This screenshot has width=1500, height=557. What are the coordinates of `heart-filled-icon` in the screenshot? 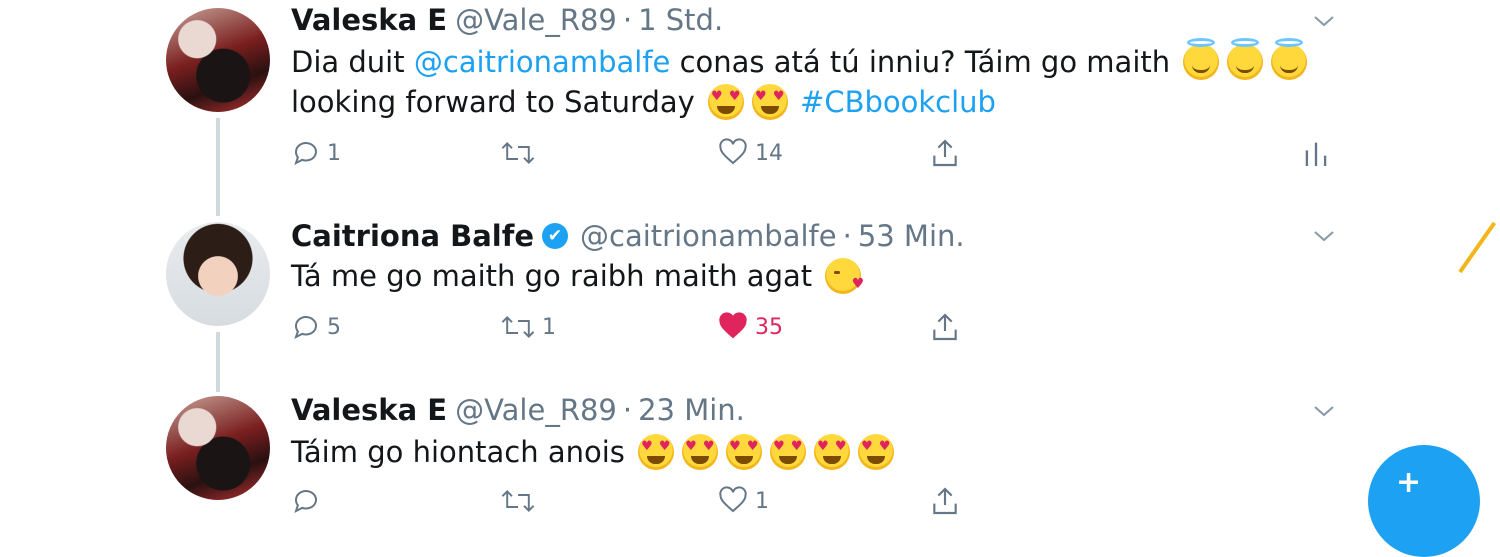 It's located at (733, 325).